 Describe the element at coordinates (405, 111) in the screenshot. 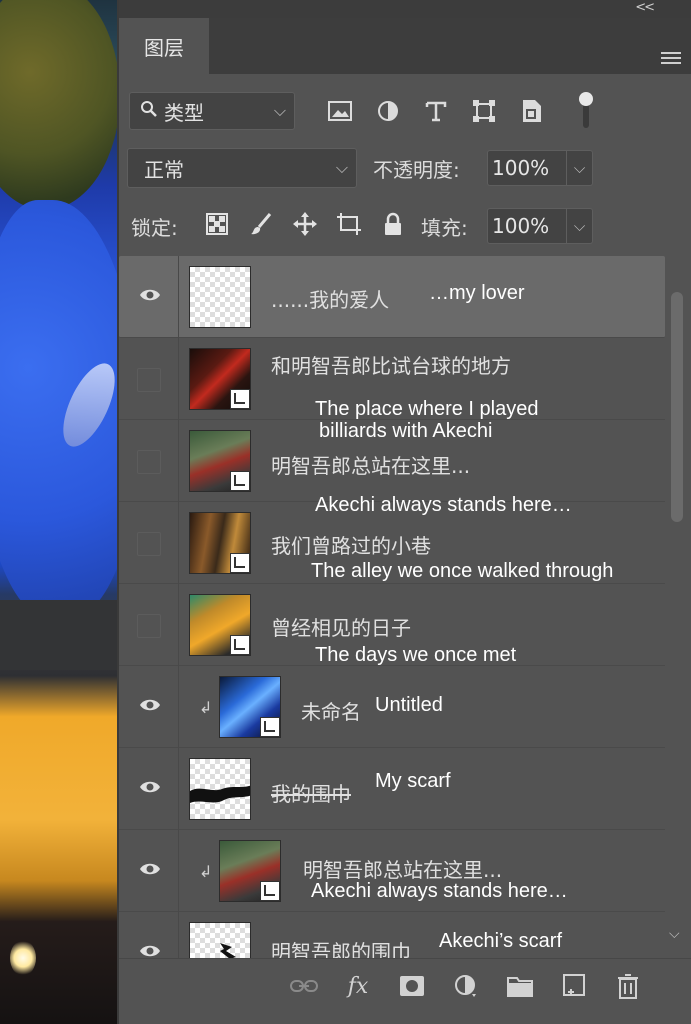

I see `layer-filter-row: 类型 ⌵` at that location.